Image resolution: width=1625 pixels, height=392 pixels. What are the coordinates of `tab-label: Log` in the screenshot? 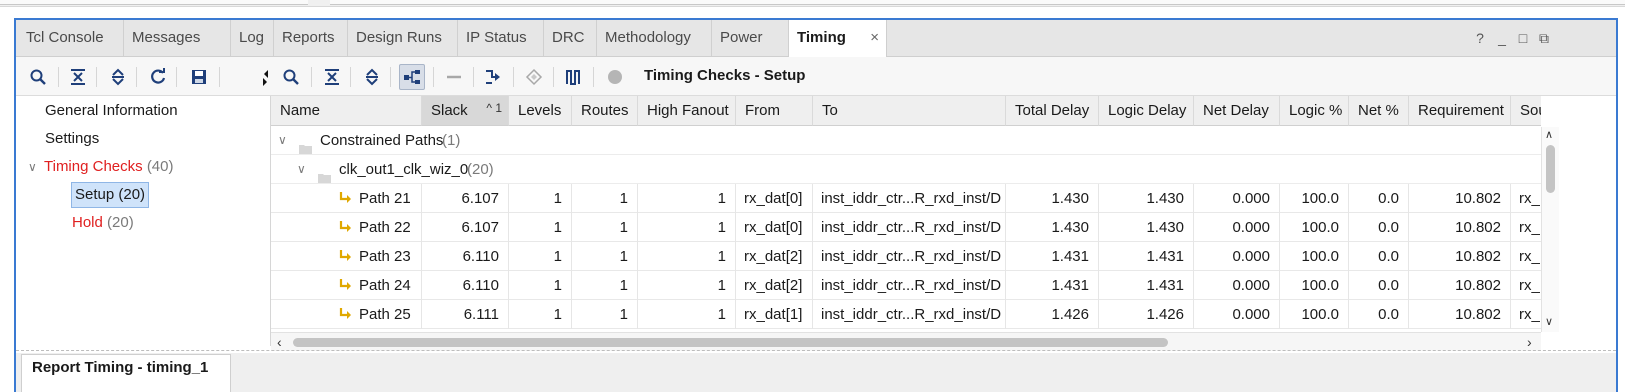 It's located at (252, 37).